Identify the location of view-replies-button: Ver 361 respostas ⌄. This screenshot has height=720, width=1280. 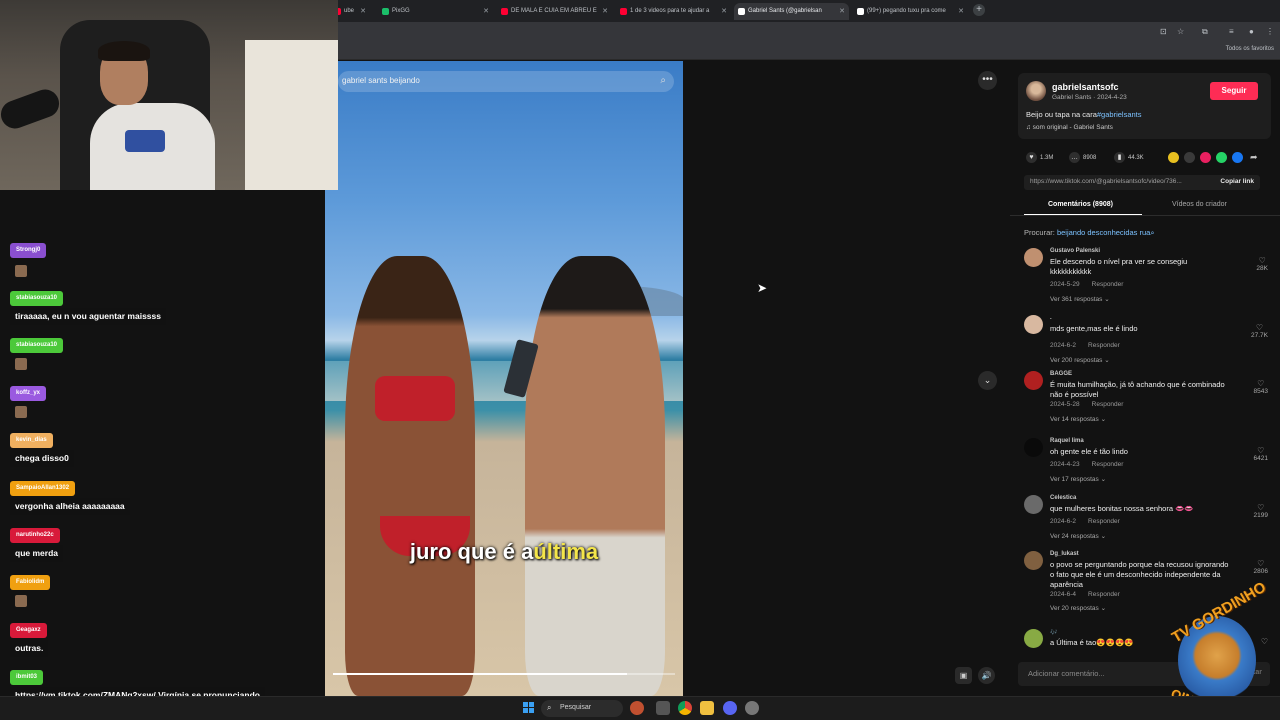
(1080, 299).